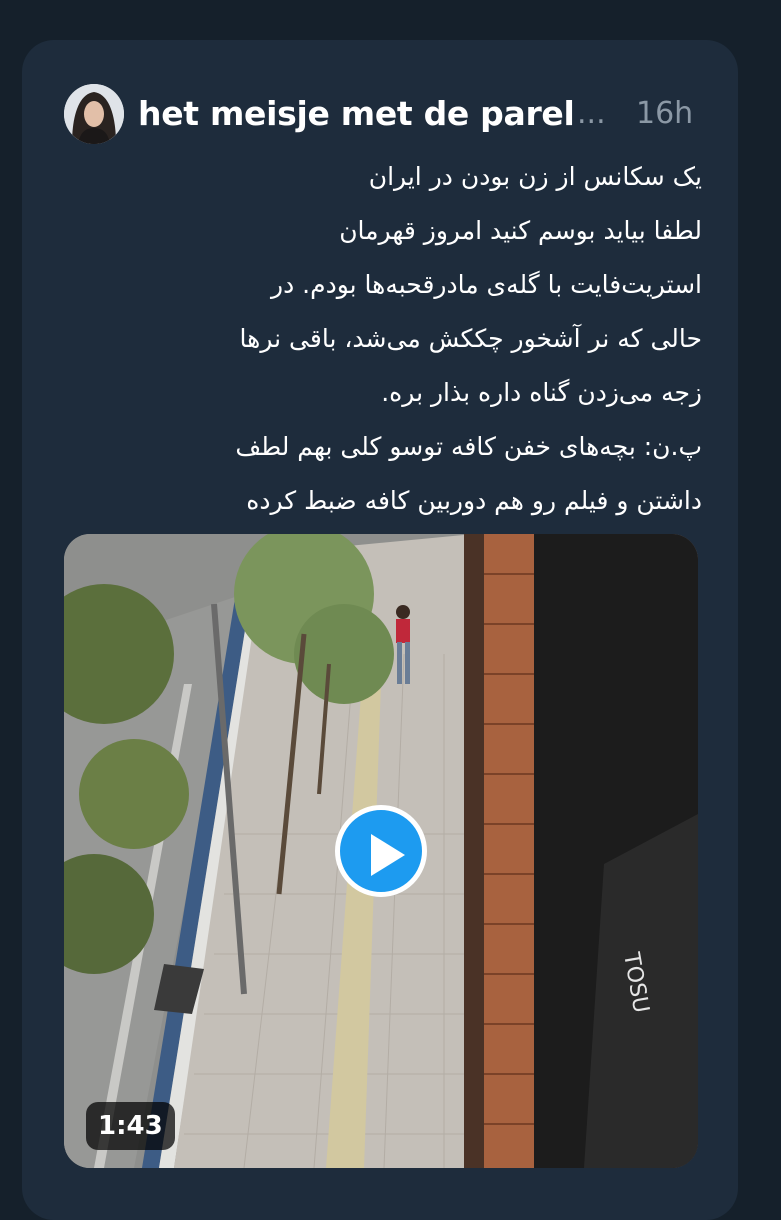 The image size is (781, 1220). Describe the element at coordinates (474, 500) in the screenshot. I see `tweet-text-line: داشتن و فیلم رو هم دوربین کافه ضبط کرده` at that location.